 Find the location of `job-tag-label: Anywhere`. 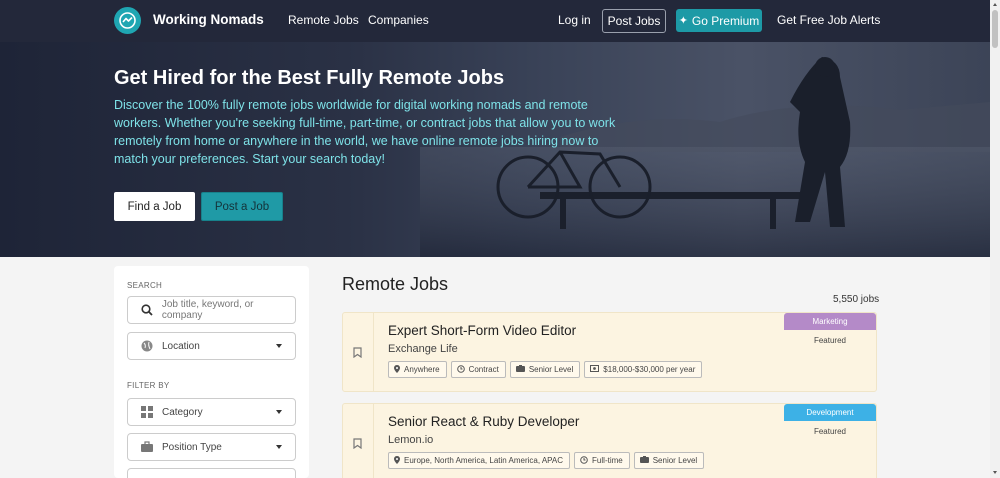

job-tag-label: Anywhere is located at coordinates (422, 369).